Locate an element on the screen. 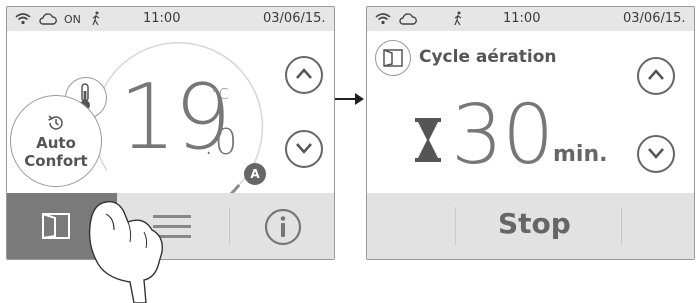  pointing-hand-illustration is located at coordinates (125, 252).